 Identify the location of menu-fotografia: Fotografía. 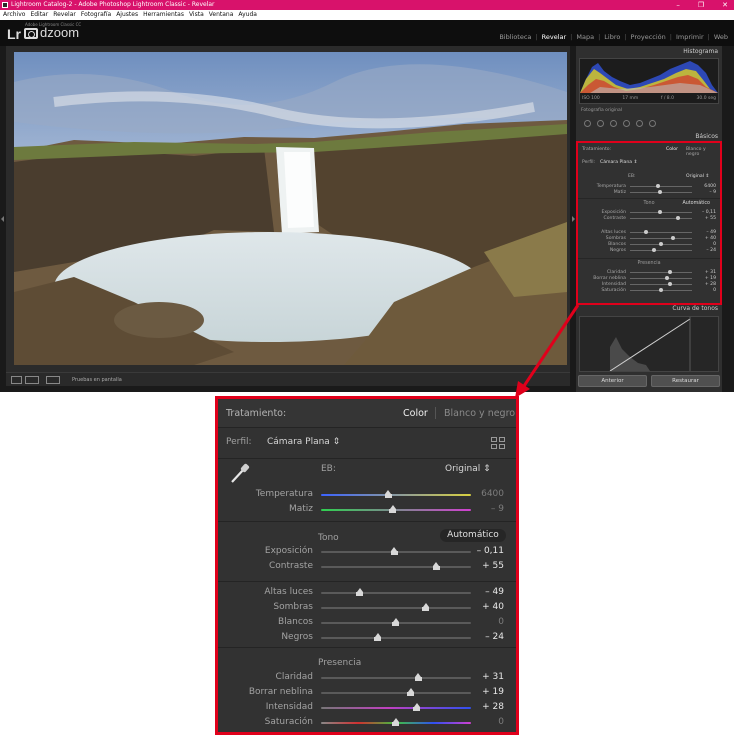
(96, 15).